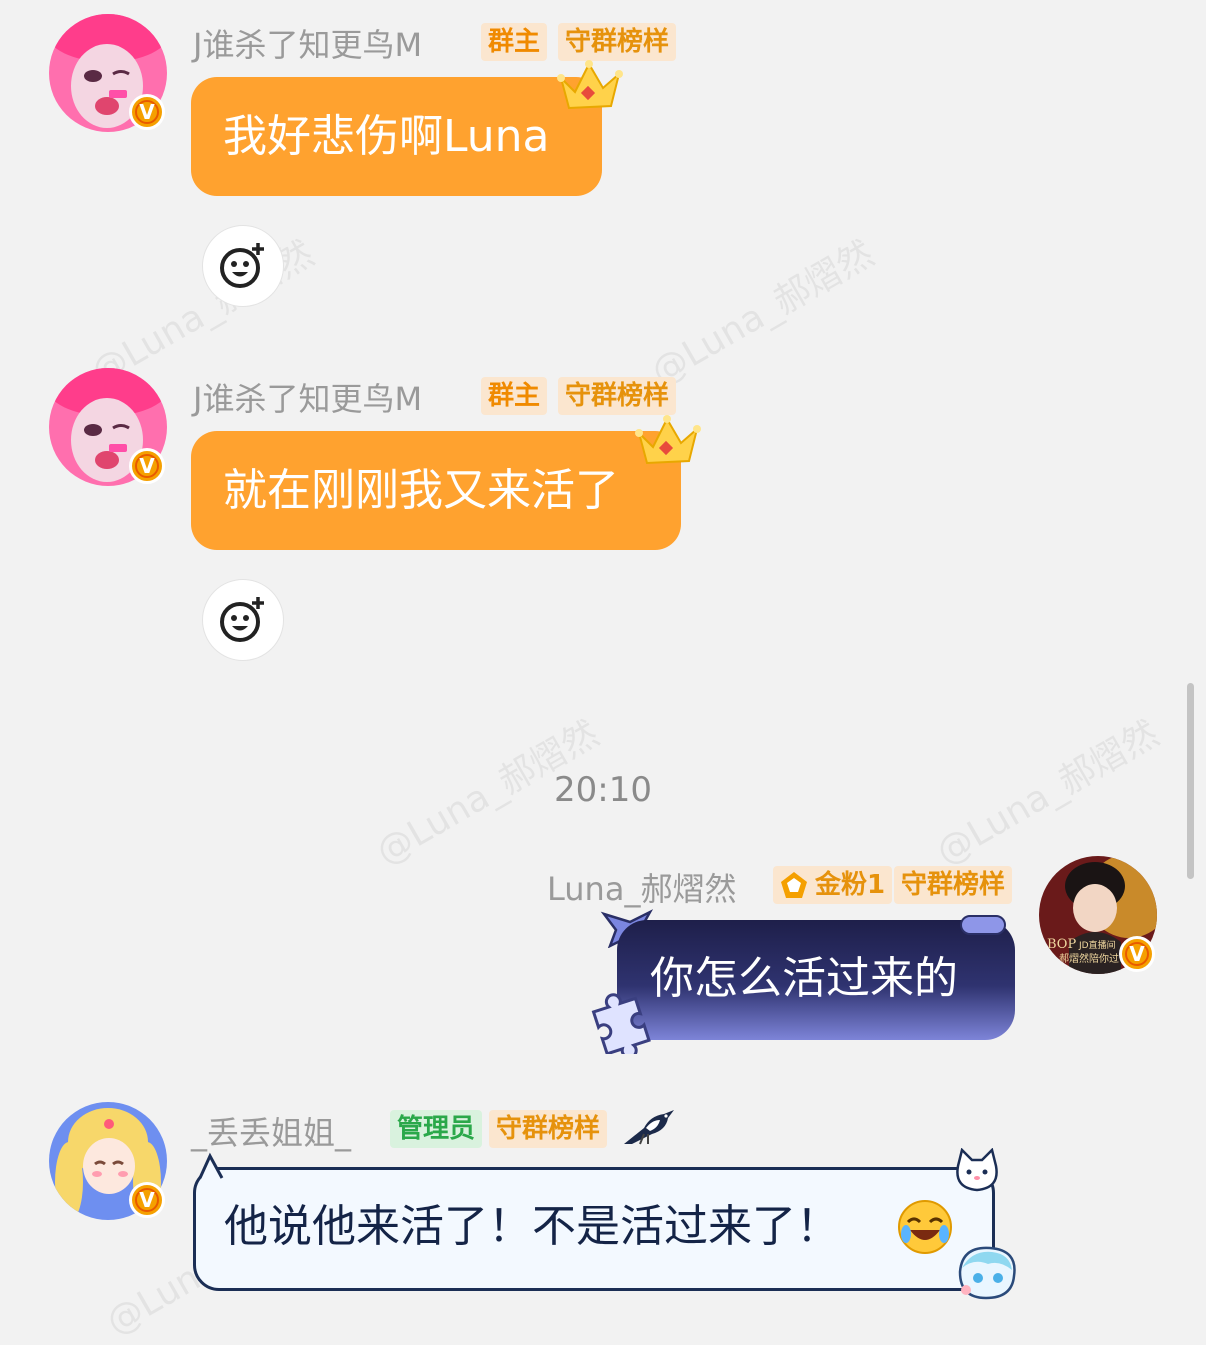 The height and width of the screenshot is (1345, 1206). I want to click on svg-text: JD直播间, so click(1097, 945).